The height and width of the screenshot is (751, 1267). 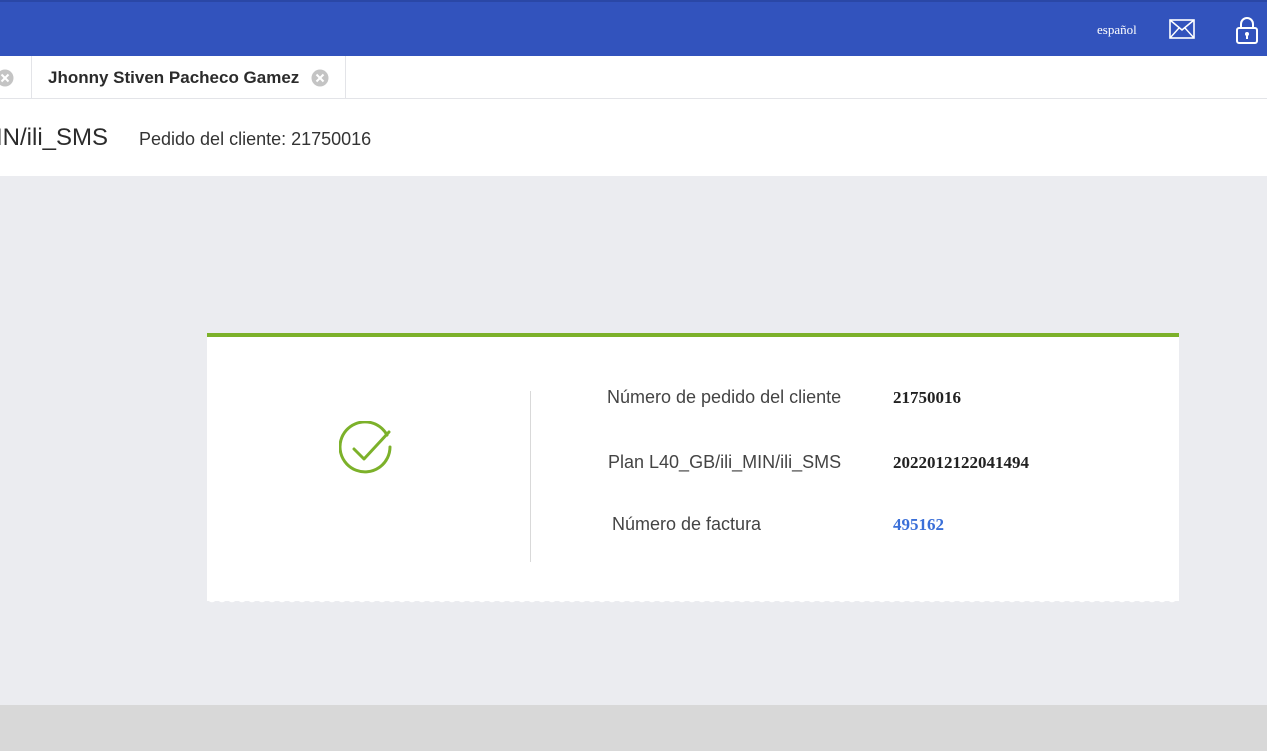 I want to click on footer-bar, so click(x=633, y=728).